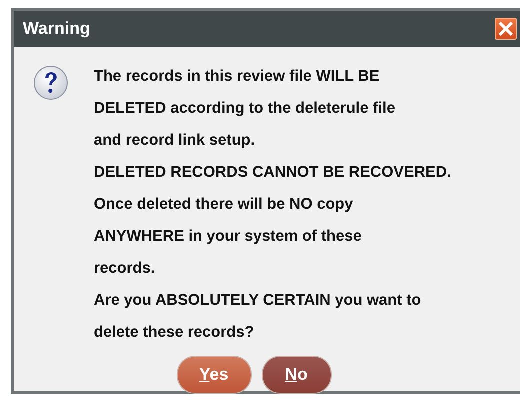 The image size is (520, 402). Describe the element at coordinates (245, 109) in the screenshot. I see `message-line: DELETED according to the deleterule file` at that location.